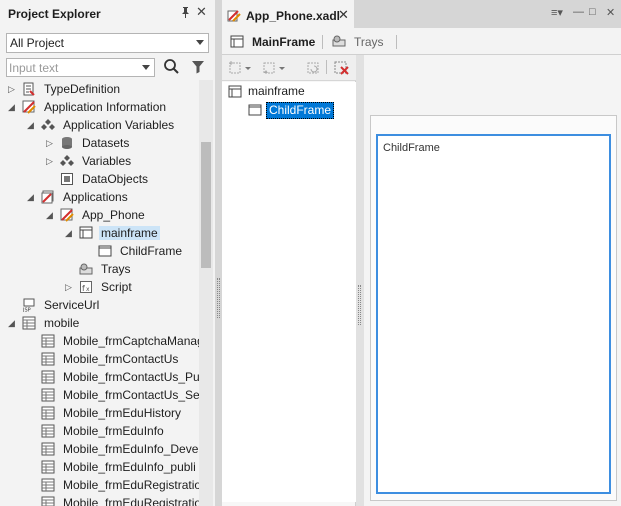 Image resolution: width=621 pixels, height=506 pixels. What do you see at coordinates (99, 125) in the screenshot?
I see `tree-item: ◢ Application Variables` at bounding box center [99, 125].